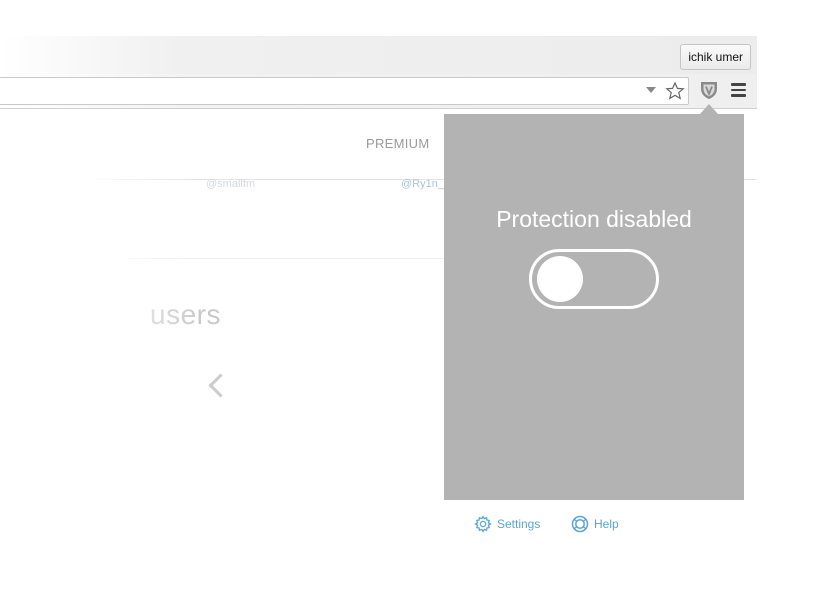  Describe the element at coordinates (344, 91) in the screenshot. I see `address-bar` at that location.